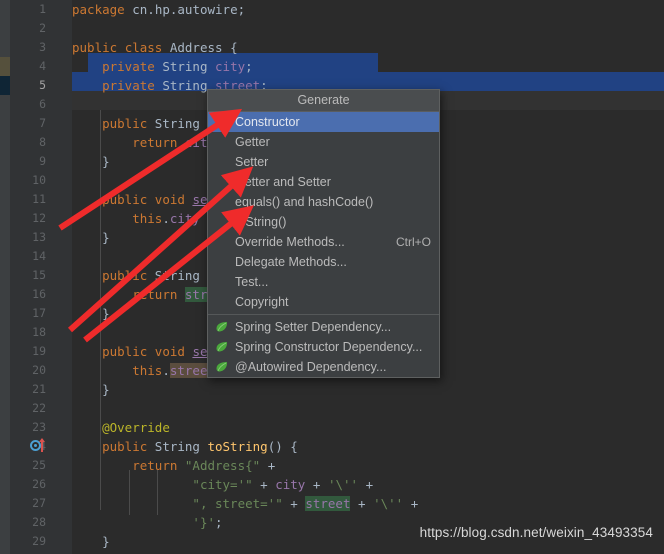  Describe the element at coordinates (42, 47) in the screenshot. I see `line-number-3: 3` at that location.